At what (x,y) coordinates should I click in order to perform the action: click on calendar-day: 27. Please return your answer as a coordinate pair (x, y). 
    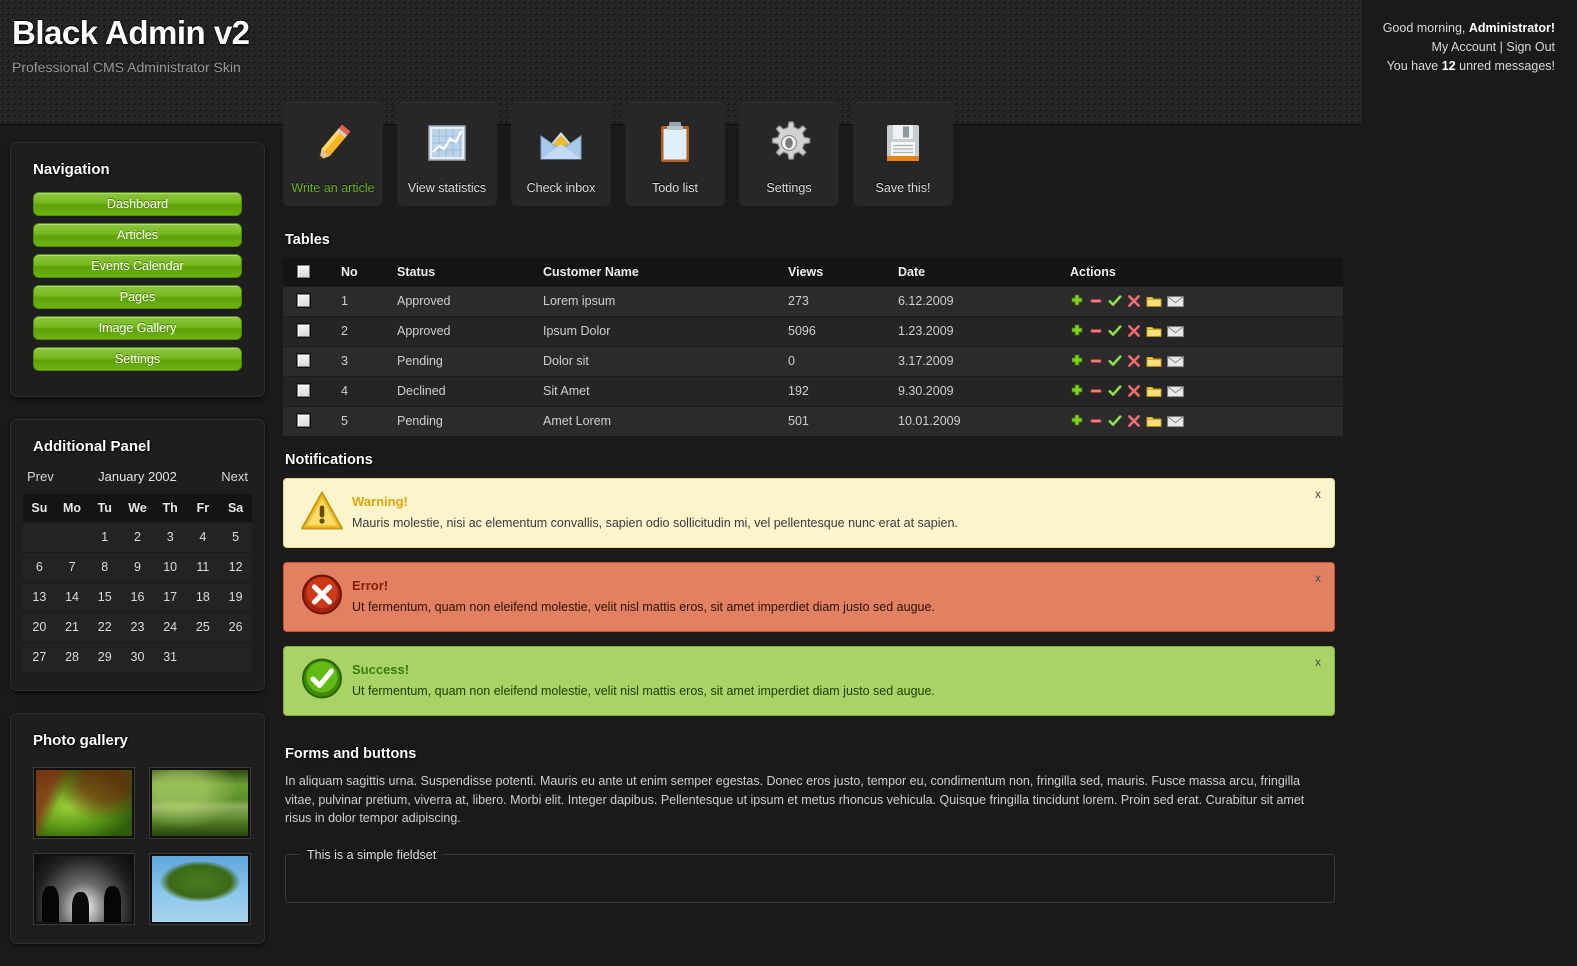
    Looking at the image, I should click on (39, 656).